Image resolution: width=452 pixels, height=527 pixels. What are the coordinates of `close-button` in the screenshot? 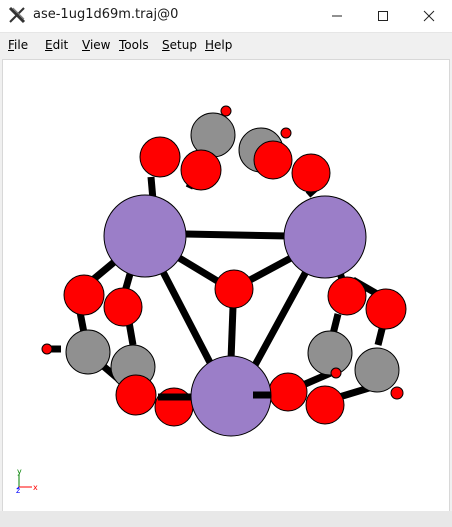 It's located at (429, 16).